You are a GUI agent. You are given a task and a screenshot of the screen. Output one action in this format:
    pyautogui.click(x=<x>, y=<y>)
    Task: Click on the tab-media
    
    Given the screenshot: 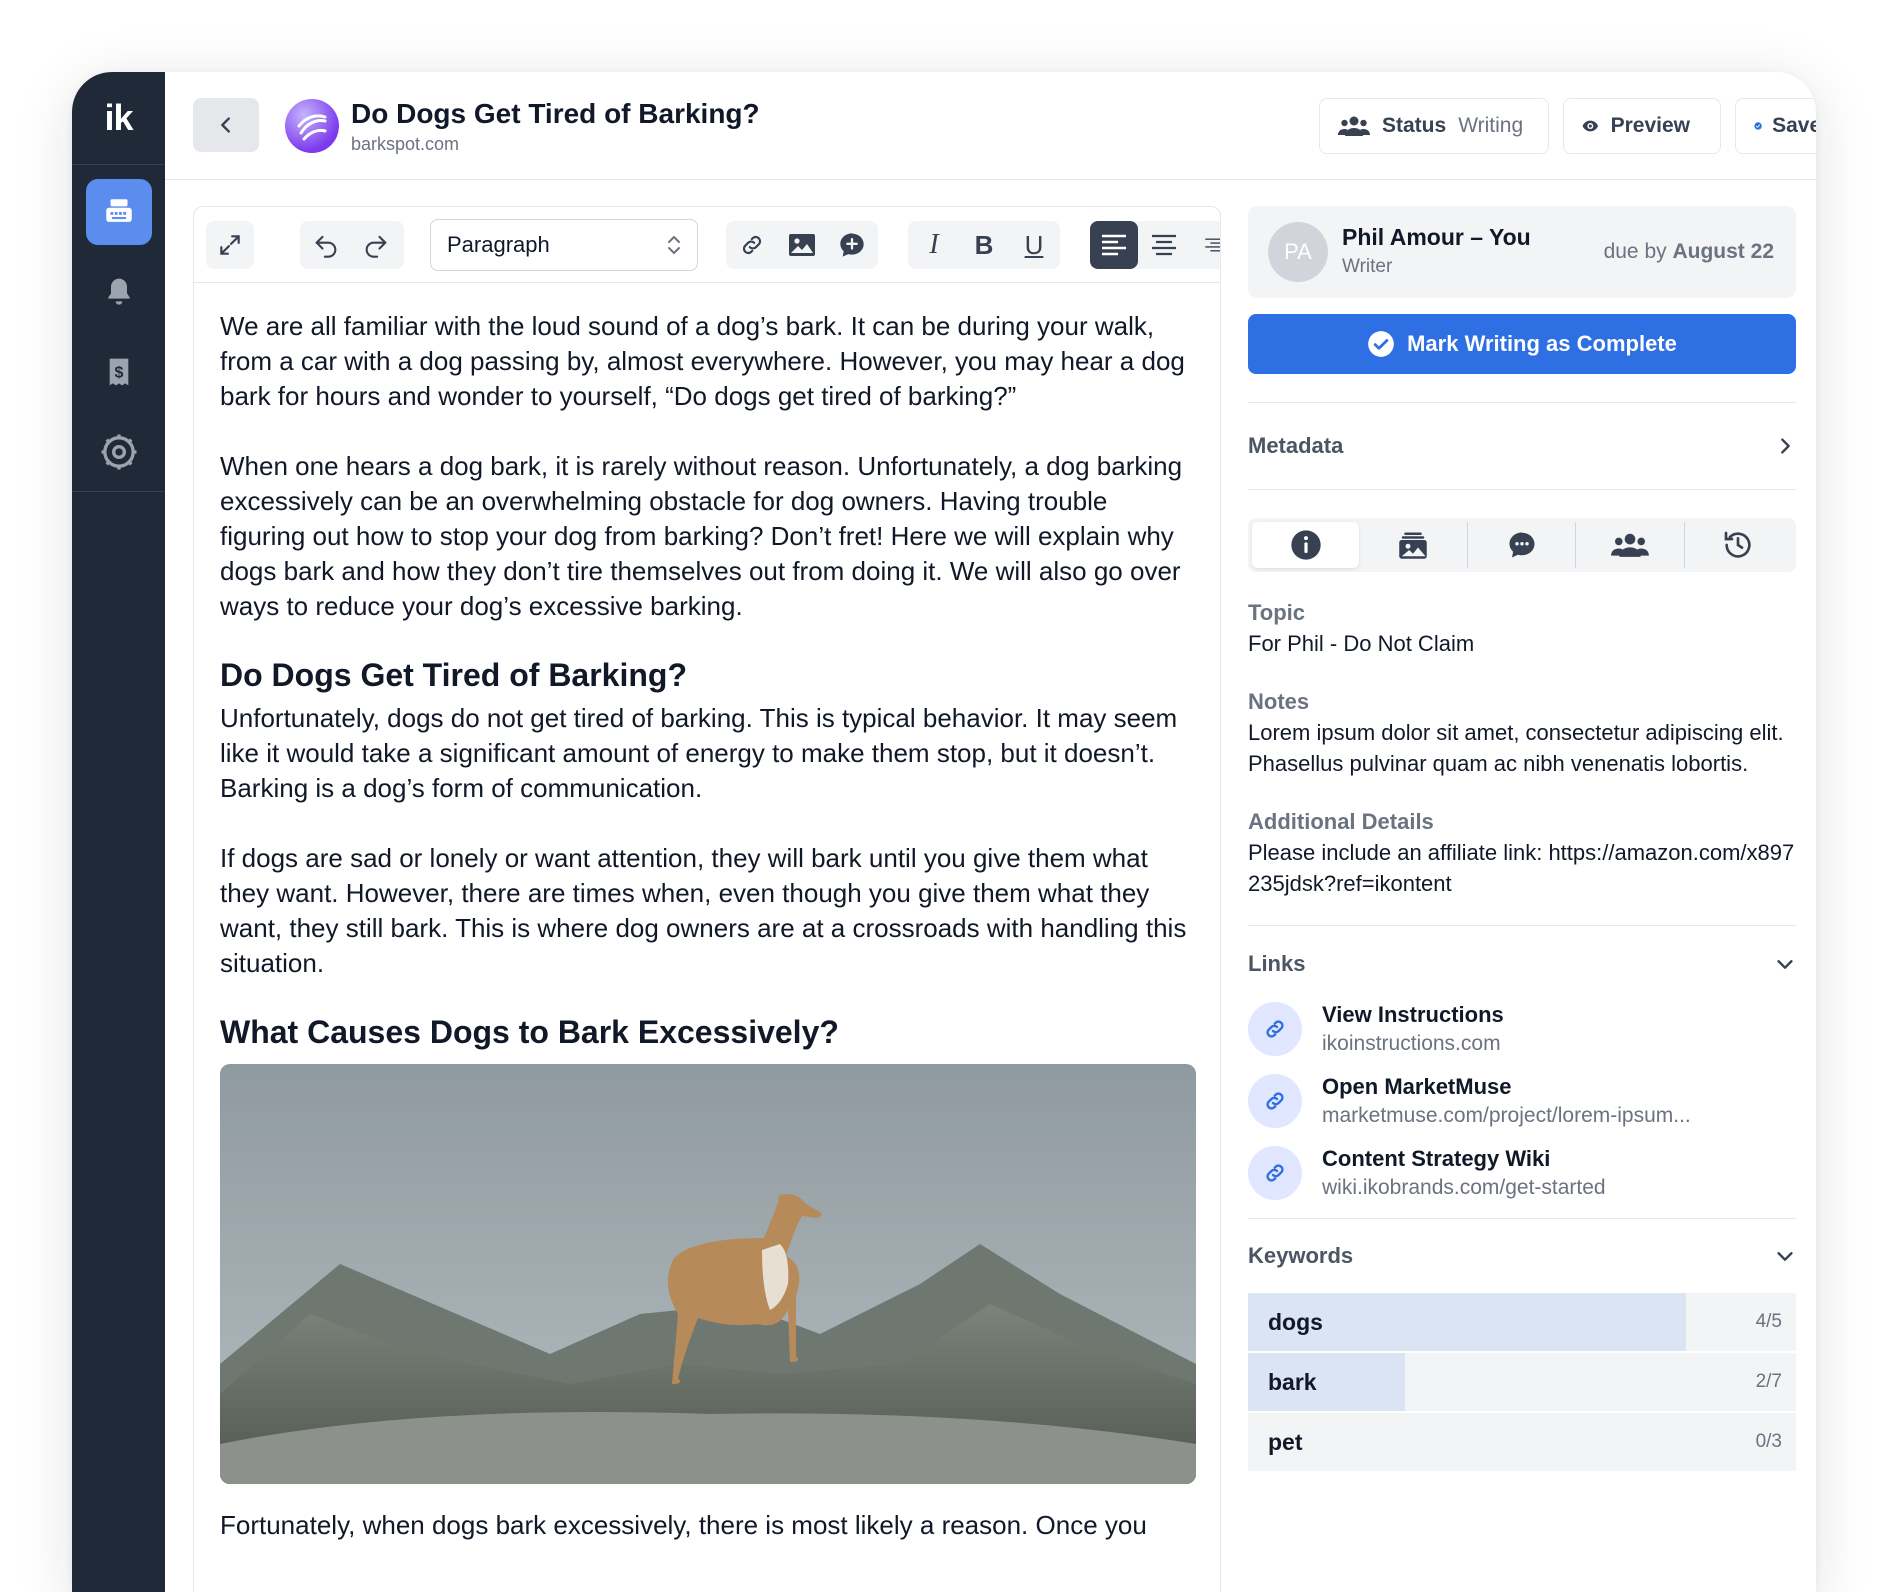 What is the action you would take?
    pyautogui.click(x=1413, y=545)
    